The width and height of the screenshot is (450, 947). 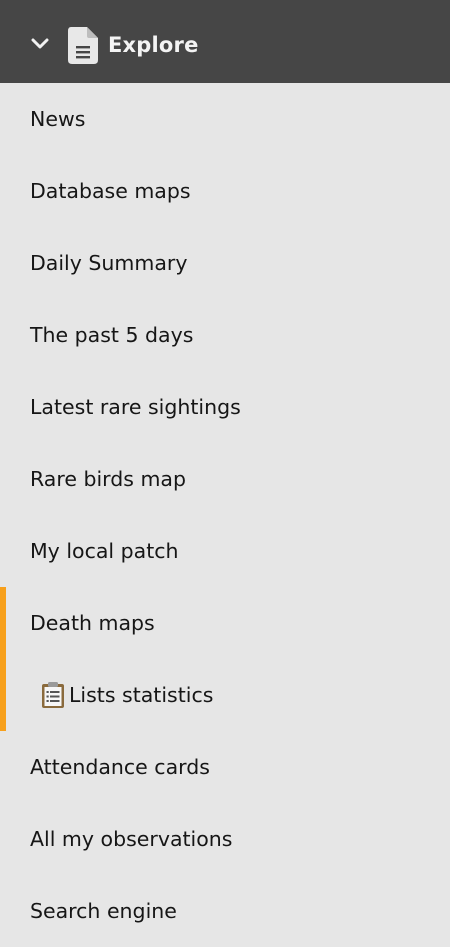 I want to click on menu-item-latest-rare-sightings: Latest rare sightings, so click(x=225, y=407).